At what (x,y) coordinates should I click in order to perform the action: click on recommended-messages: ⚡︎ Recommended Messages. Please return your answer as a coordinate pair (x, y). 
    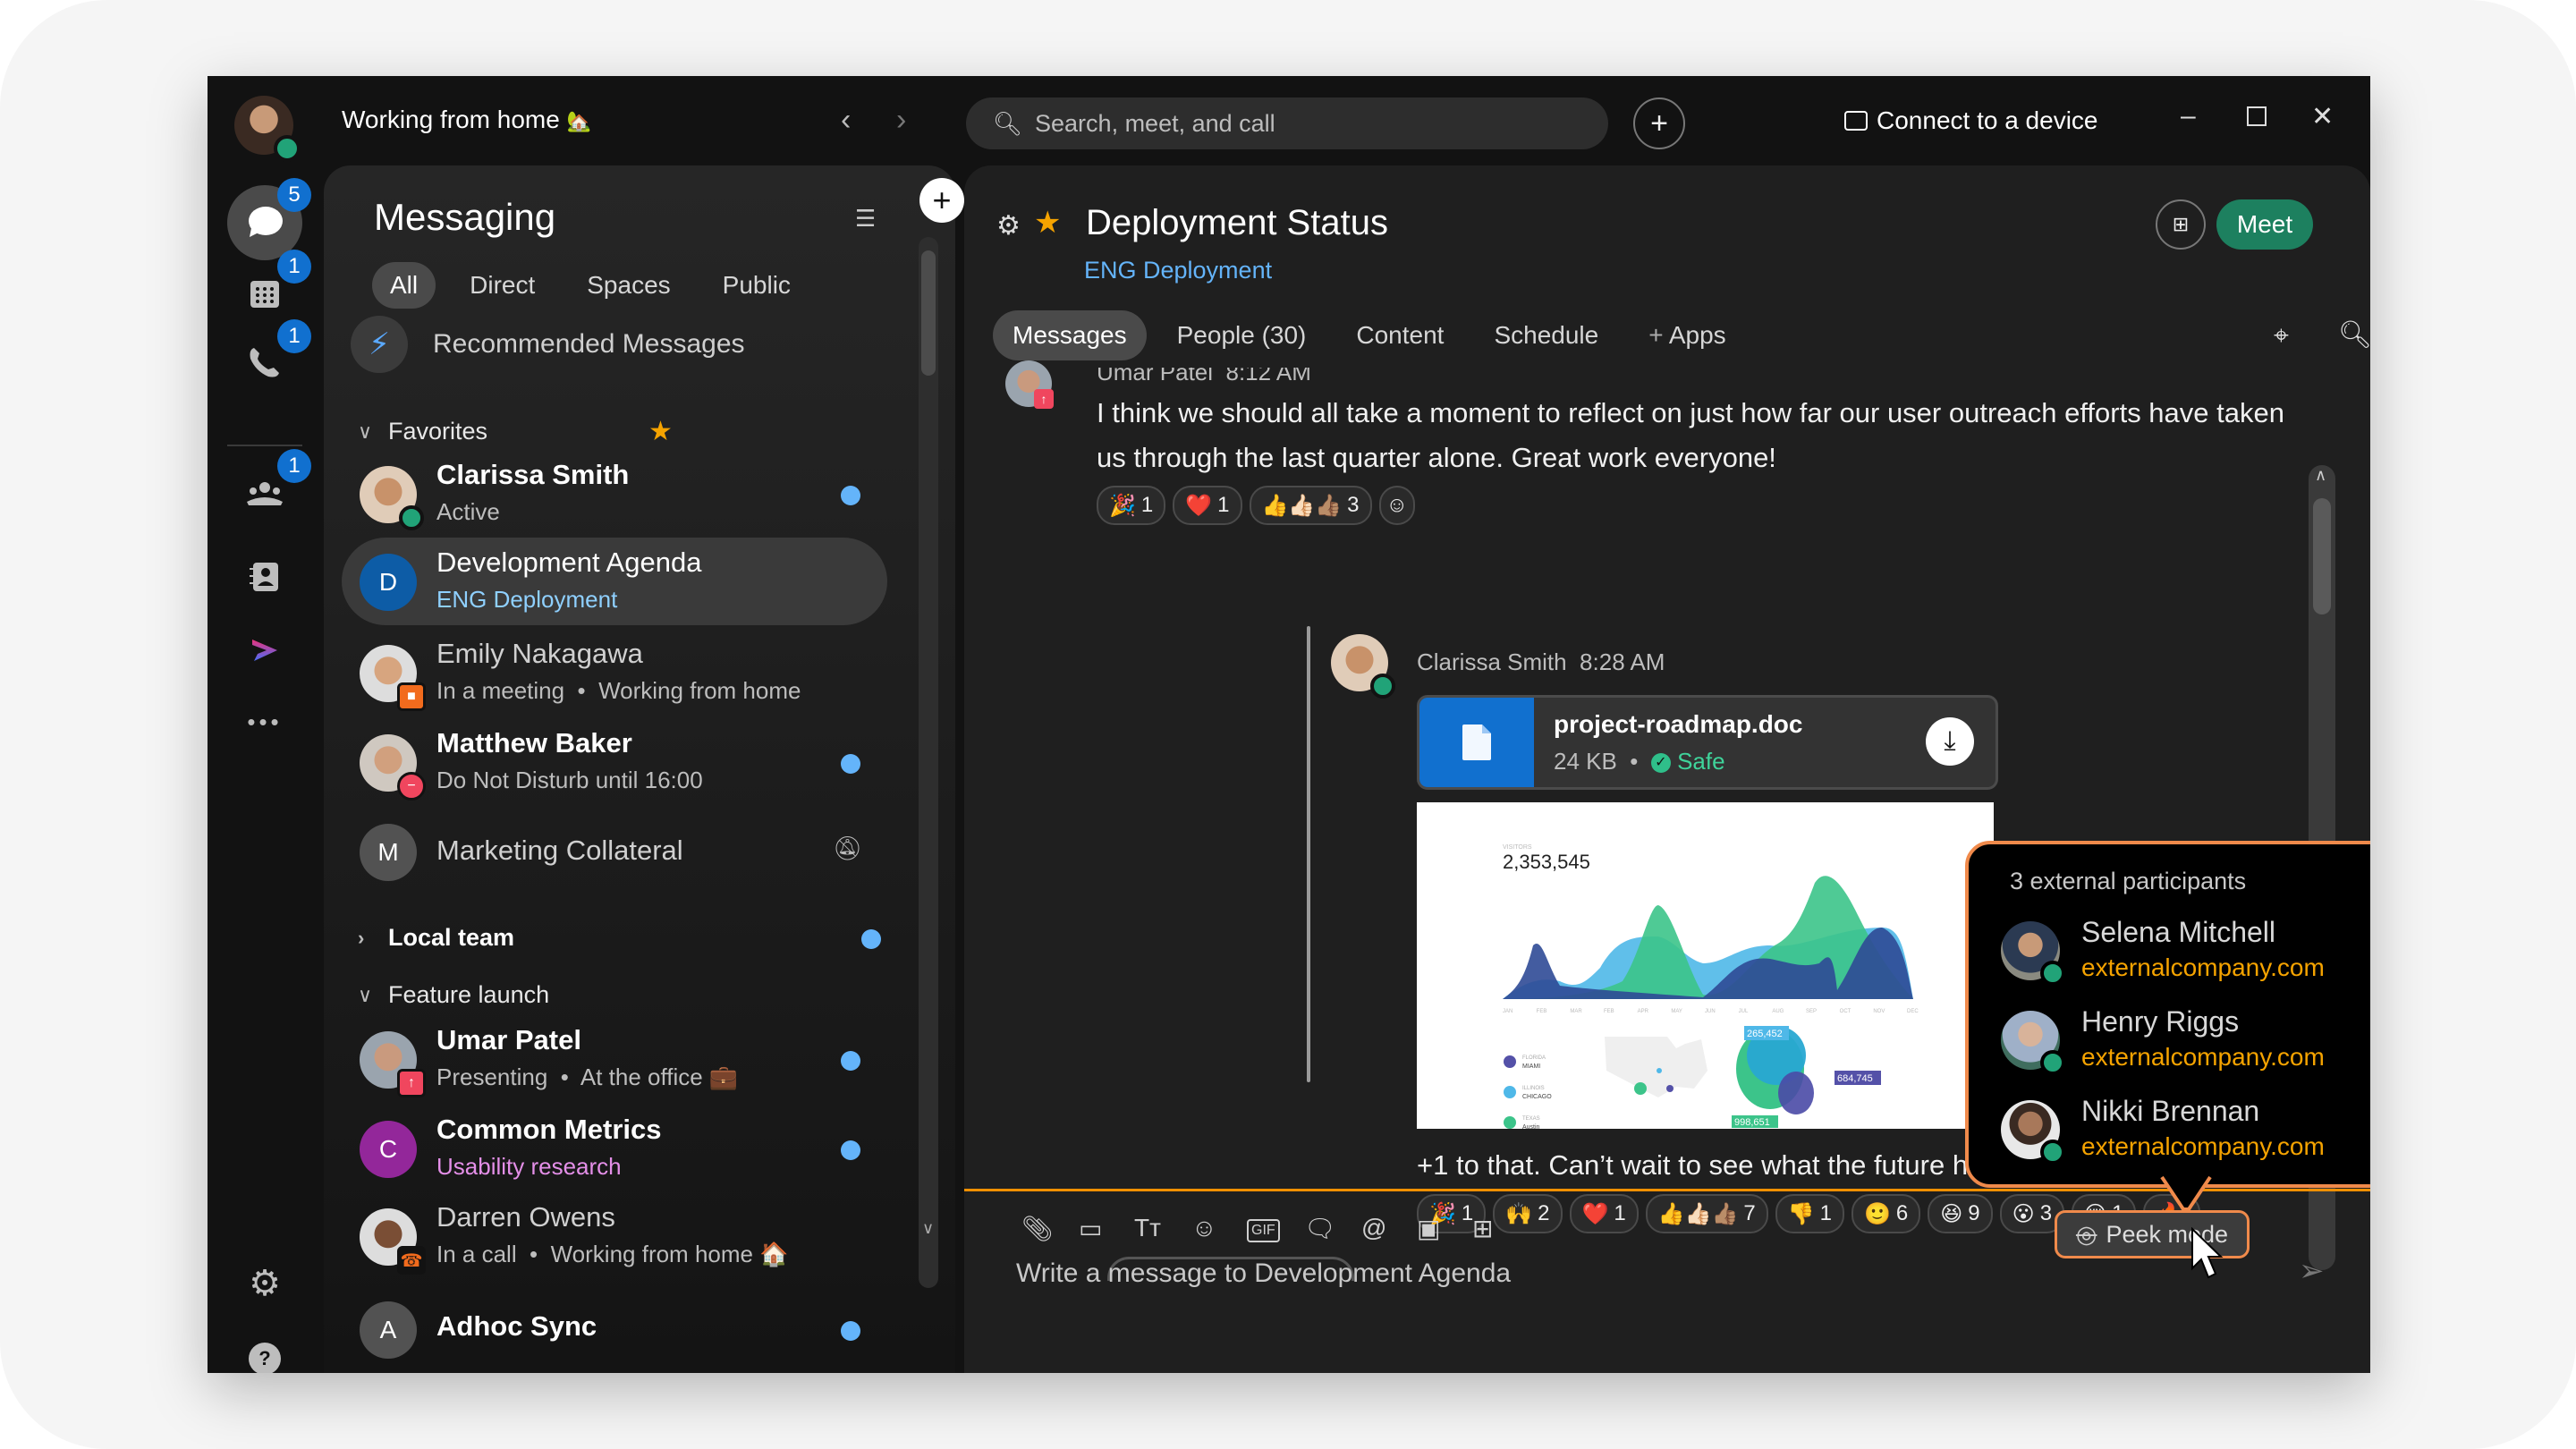
    Looking at the image, I should click on (548, 344).